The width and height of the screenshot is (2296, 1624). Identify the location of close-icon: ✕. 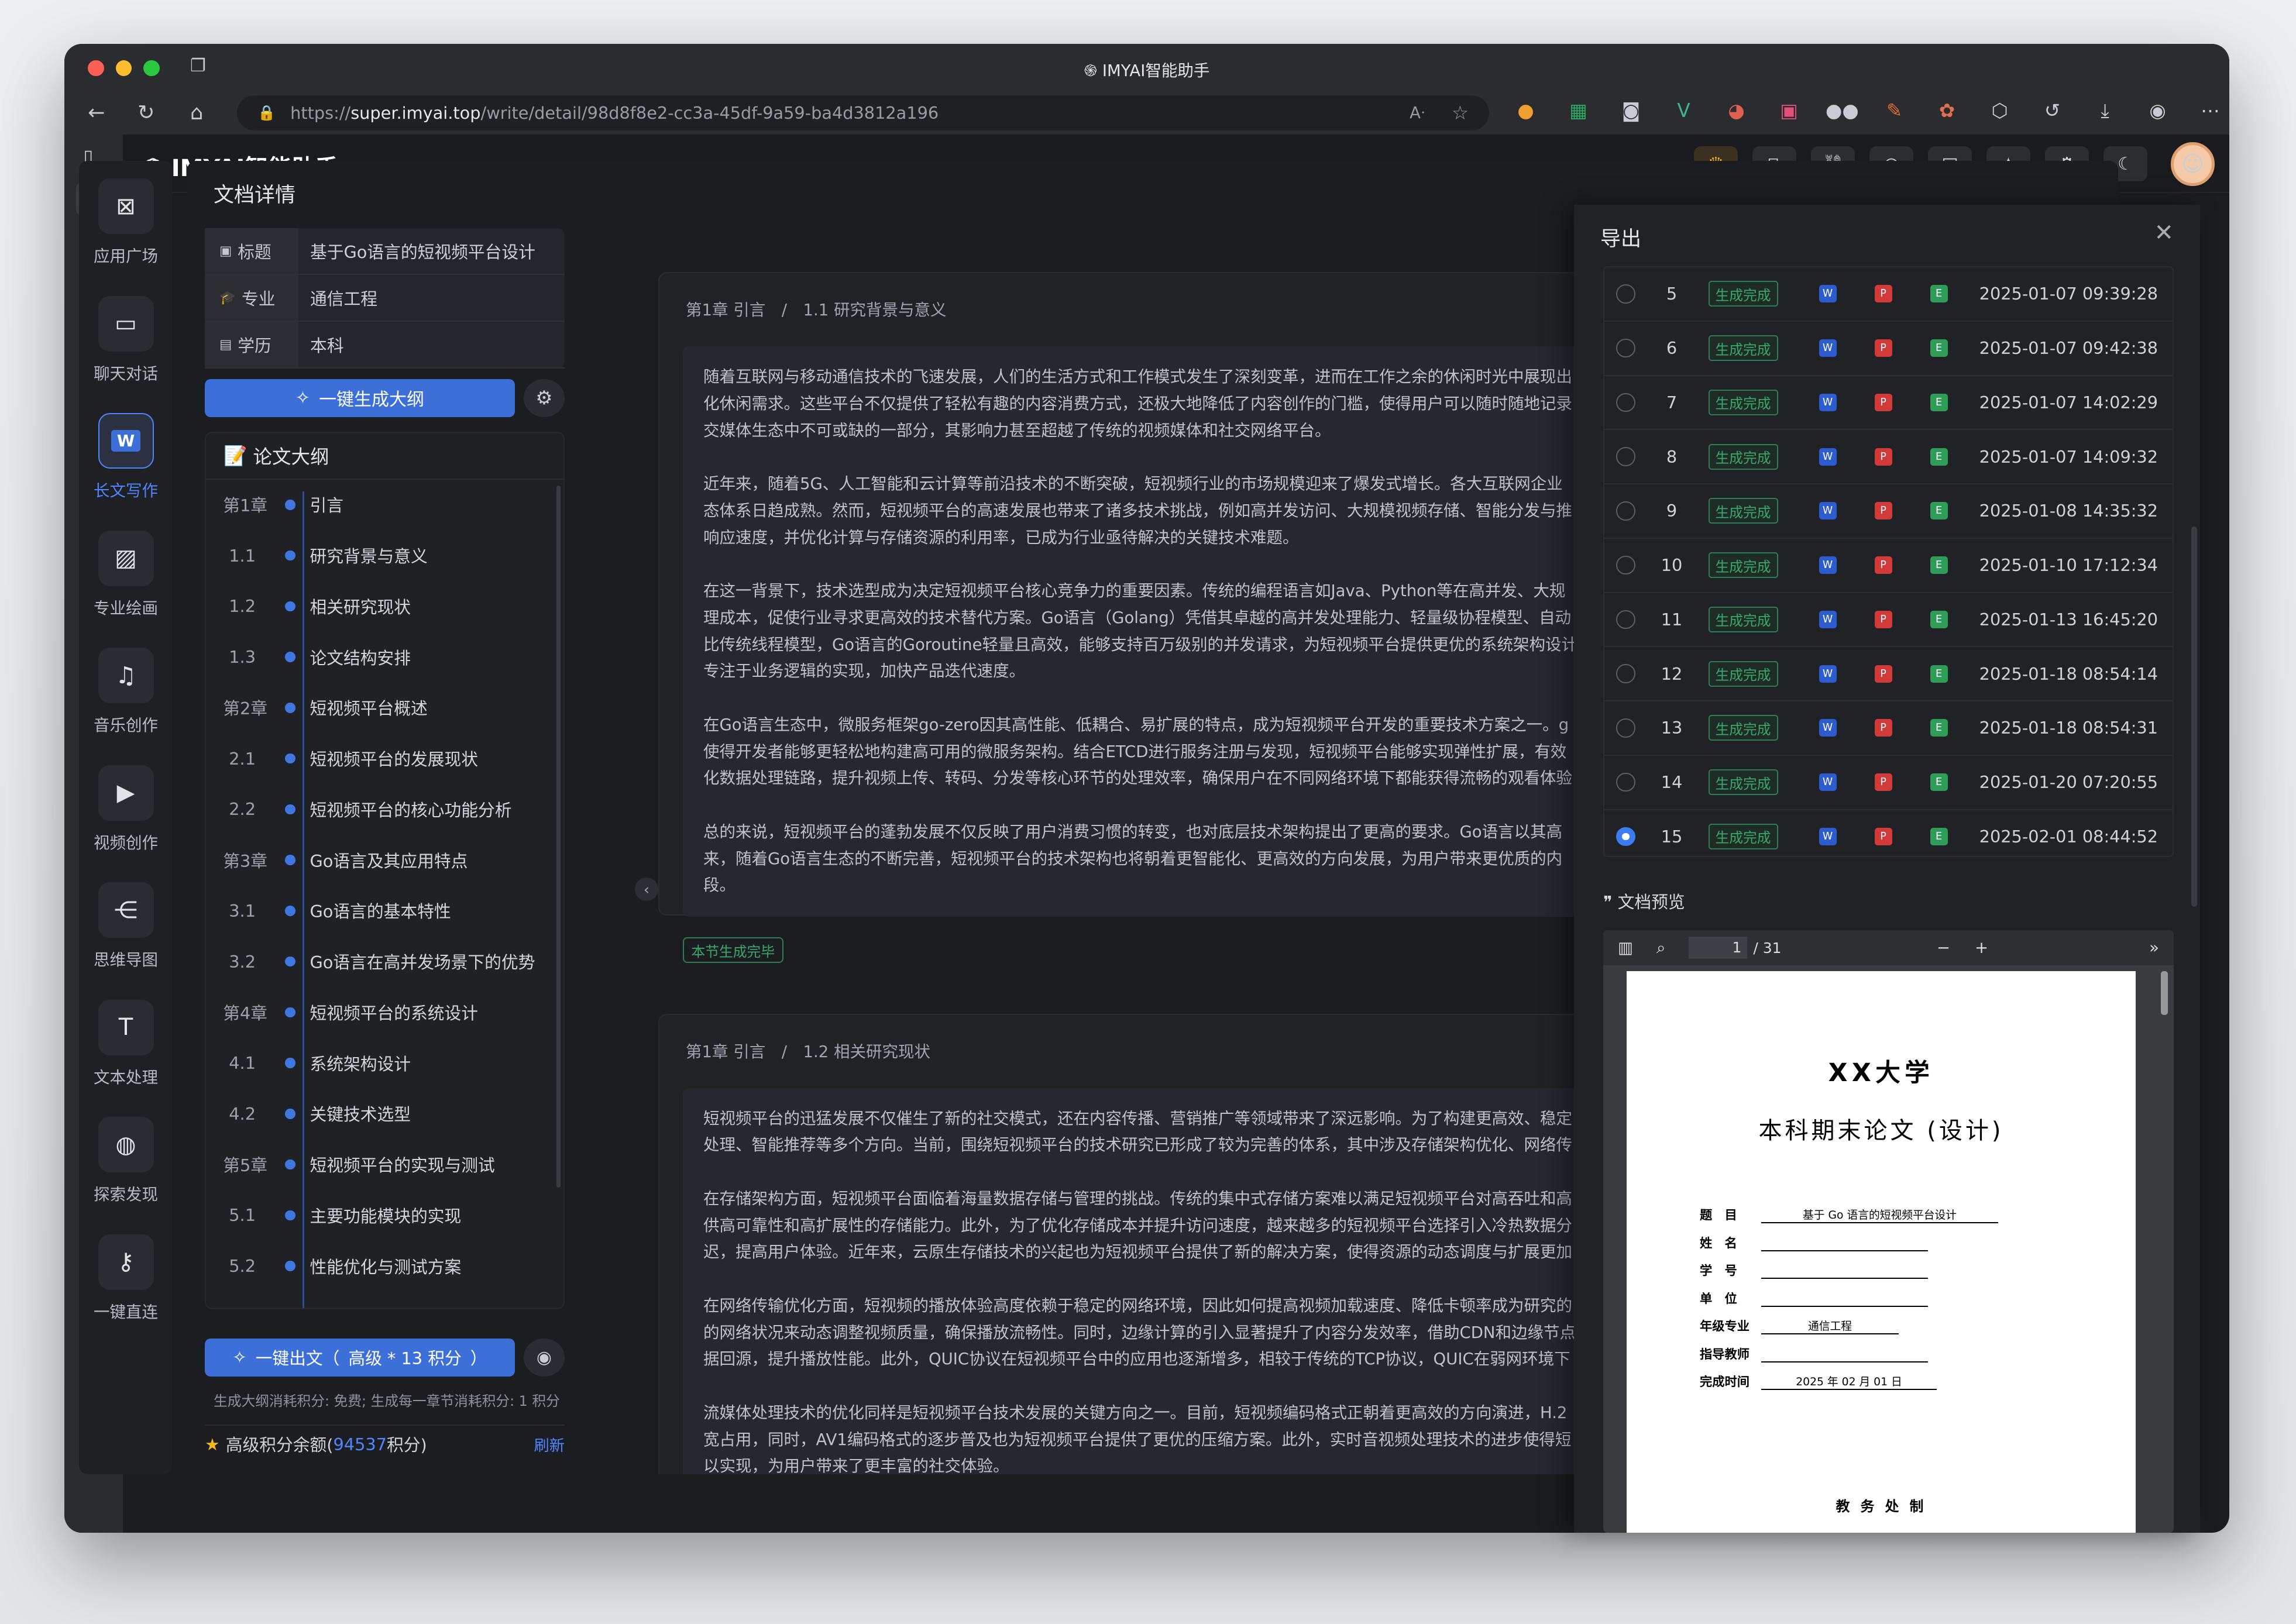
(2164, 232).